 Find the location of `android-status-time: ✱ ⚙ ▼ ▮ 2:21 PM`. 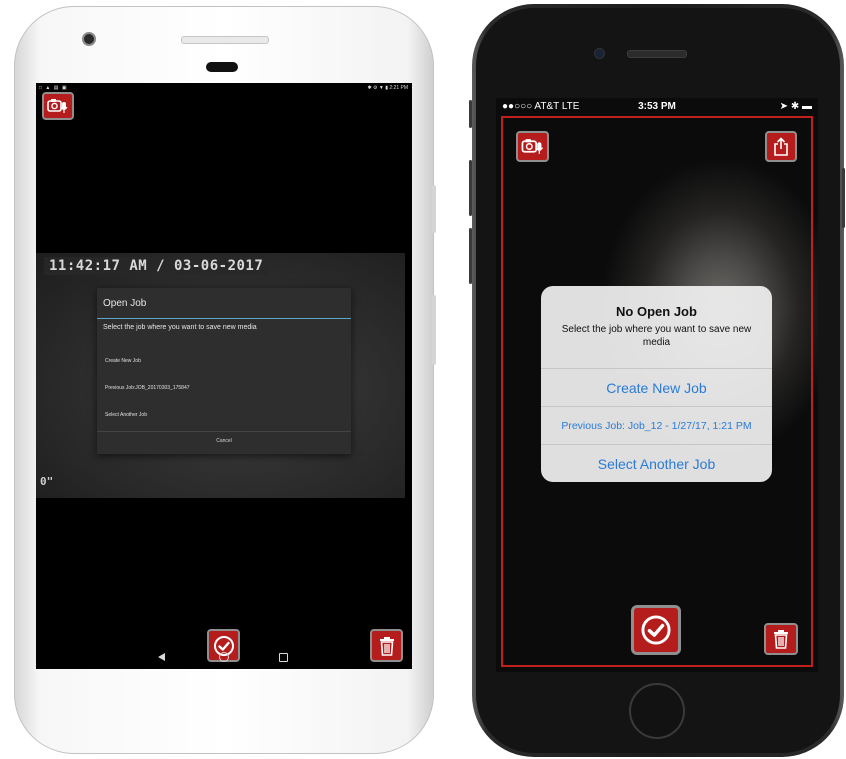

android-status-time: ✱ ⚙ ▼ ▮ 2:21 PM is located at coordinates (387, 88).